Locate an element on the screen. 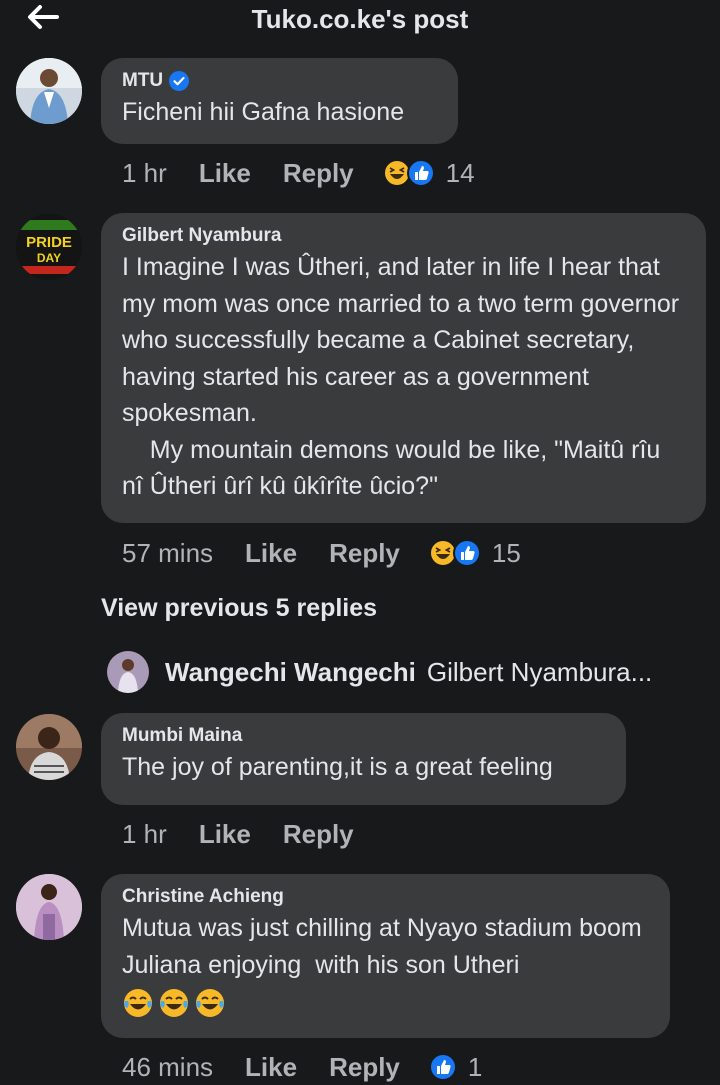 The width and height of the screenshot is (720, 1085). comment-actions: 1 hr Like Reply is located at coordinates (254, 834).